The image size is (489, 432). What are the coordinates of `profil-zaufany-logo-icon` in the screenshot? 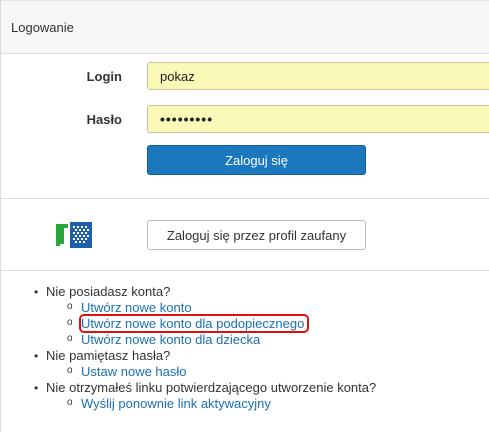 It's located at (74, 235).